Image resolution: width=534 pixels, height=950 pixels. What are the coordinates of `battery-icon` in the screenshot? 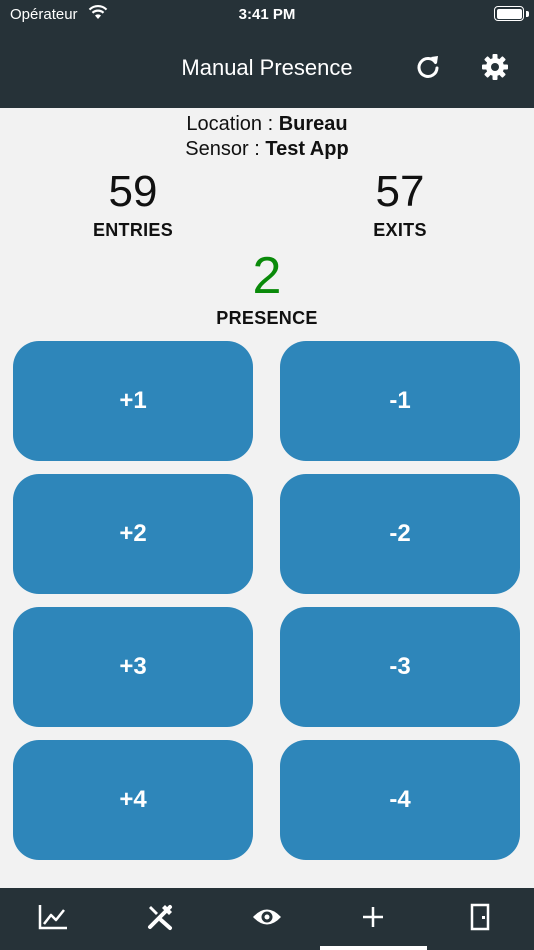 It's located at (509, 13).